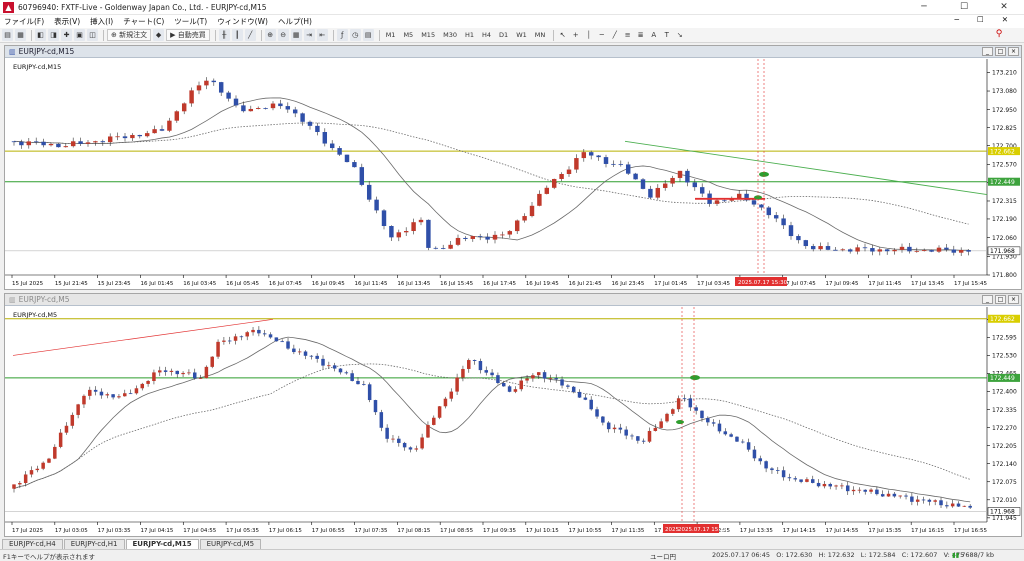 This screenshot has width=1024, height=561. I want to click on search-icon: ⚲, so click(999, 35).